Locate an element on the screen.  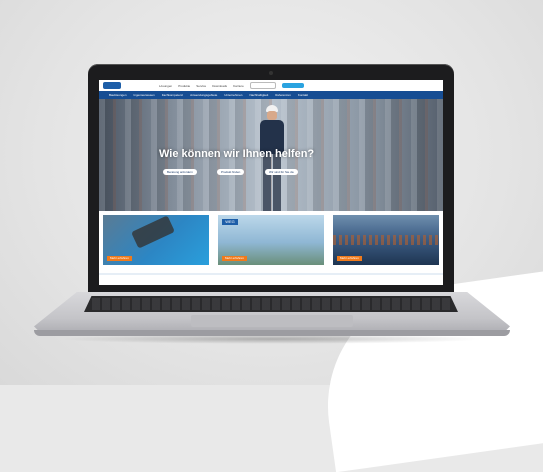
nav-item: Fachkompetenz is located at coordinates (172, 95).